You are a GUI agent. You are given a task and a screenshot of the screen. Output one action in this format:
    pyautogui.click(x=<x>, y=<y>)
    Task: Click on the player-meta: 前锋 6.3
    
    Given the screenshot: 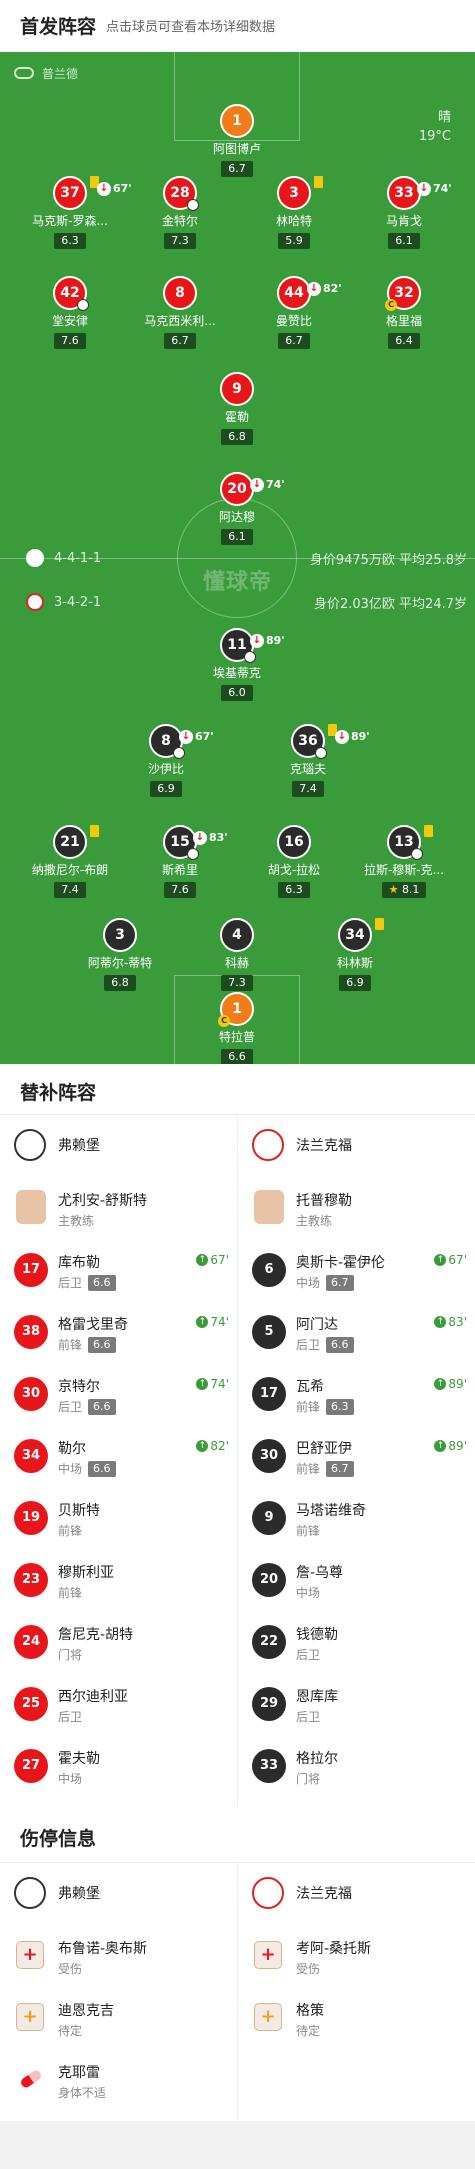 What is the action you would take?
    pyautogui.click(x=325, y=1406)
    